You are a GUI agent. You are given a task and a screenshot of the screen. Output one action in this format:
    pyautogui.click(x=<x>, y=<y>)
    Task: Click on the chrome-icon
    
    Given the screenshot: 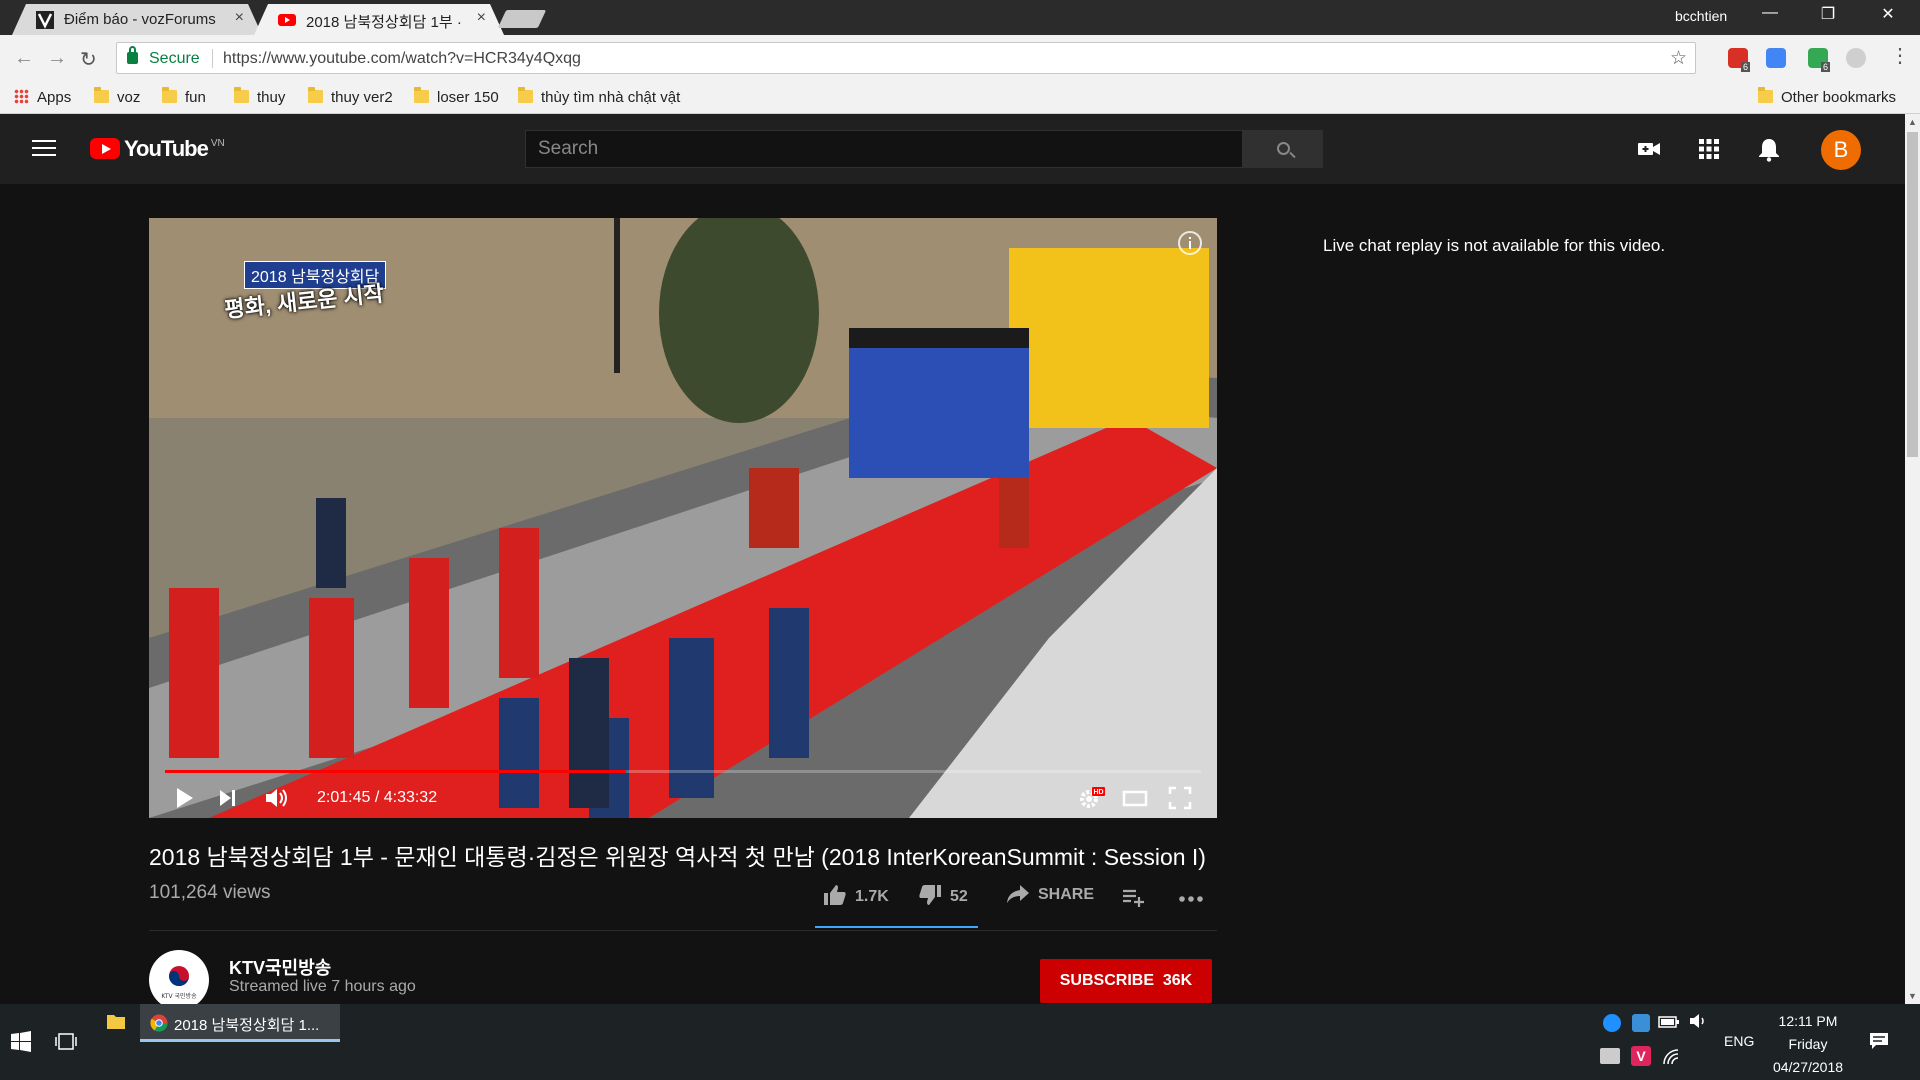 What is the action you would take?
    pyautogui.click(x=159, y=1023)
    